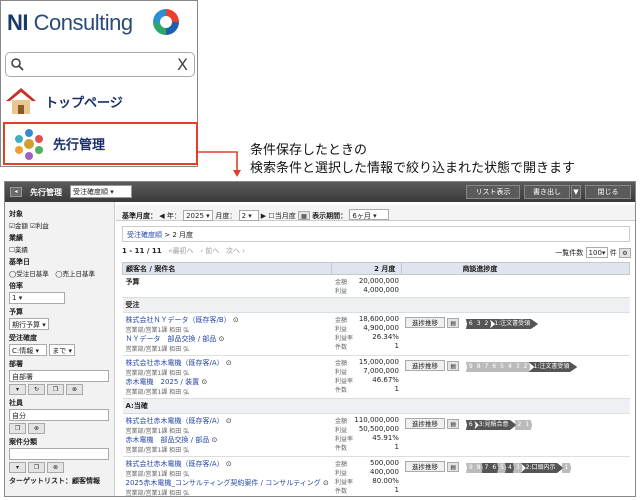 The image size is (640, 500). What do you see at coordinates (74, 389) in the screenshot?
I see `department-clear-button: ⊗` at bounding box center [74, 389].